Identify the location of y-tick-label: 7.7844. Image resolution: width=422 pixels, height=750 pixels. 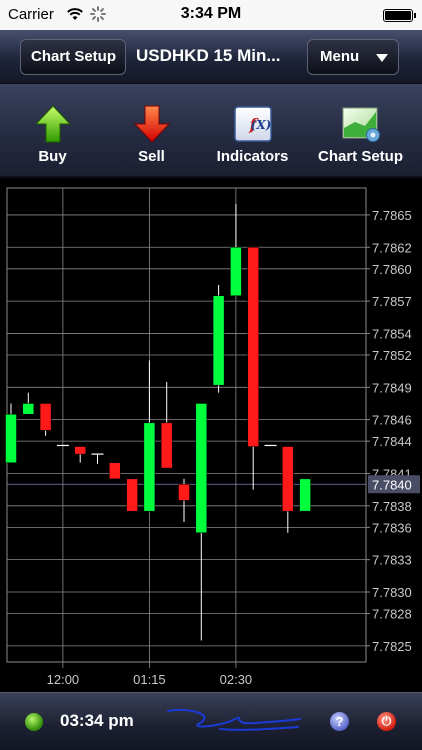
(392, 441).